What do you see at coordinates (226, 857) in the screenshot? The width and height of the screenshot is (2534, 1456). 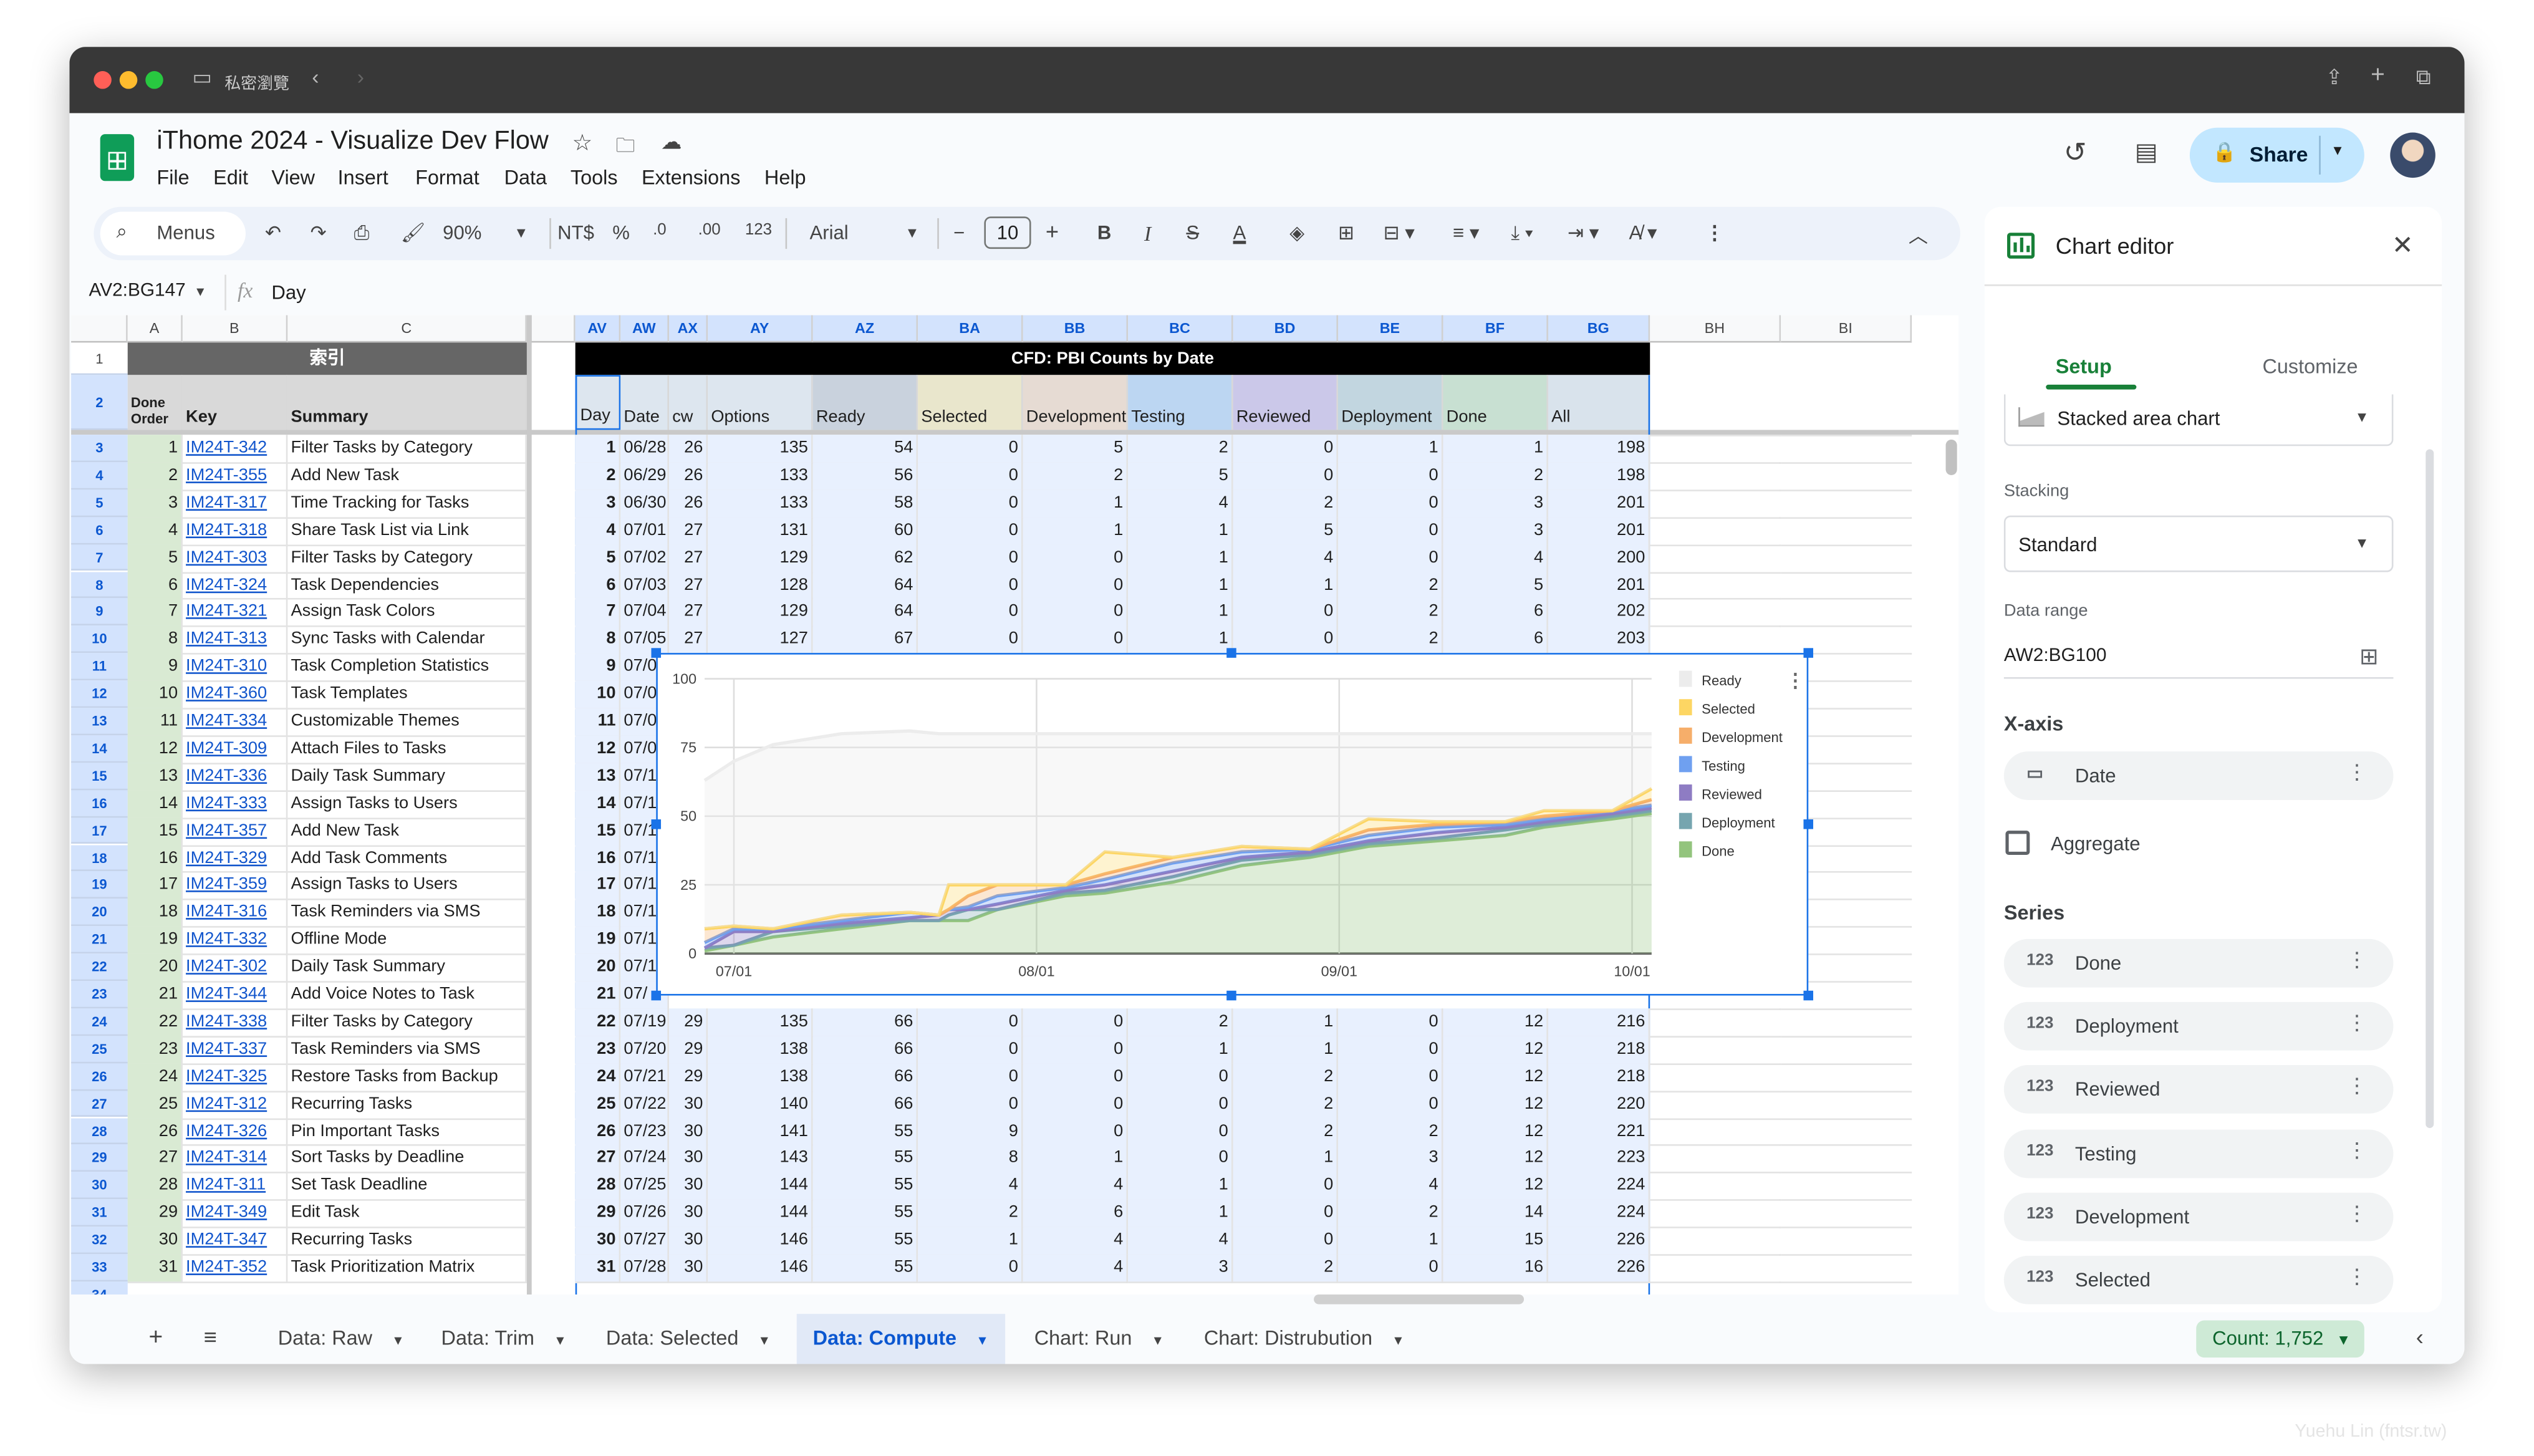 I see `issue-link: IM24T-329` at bounding box center [226, 857].